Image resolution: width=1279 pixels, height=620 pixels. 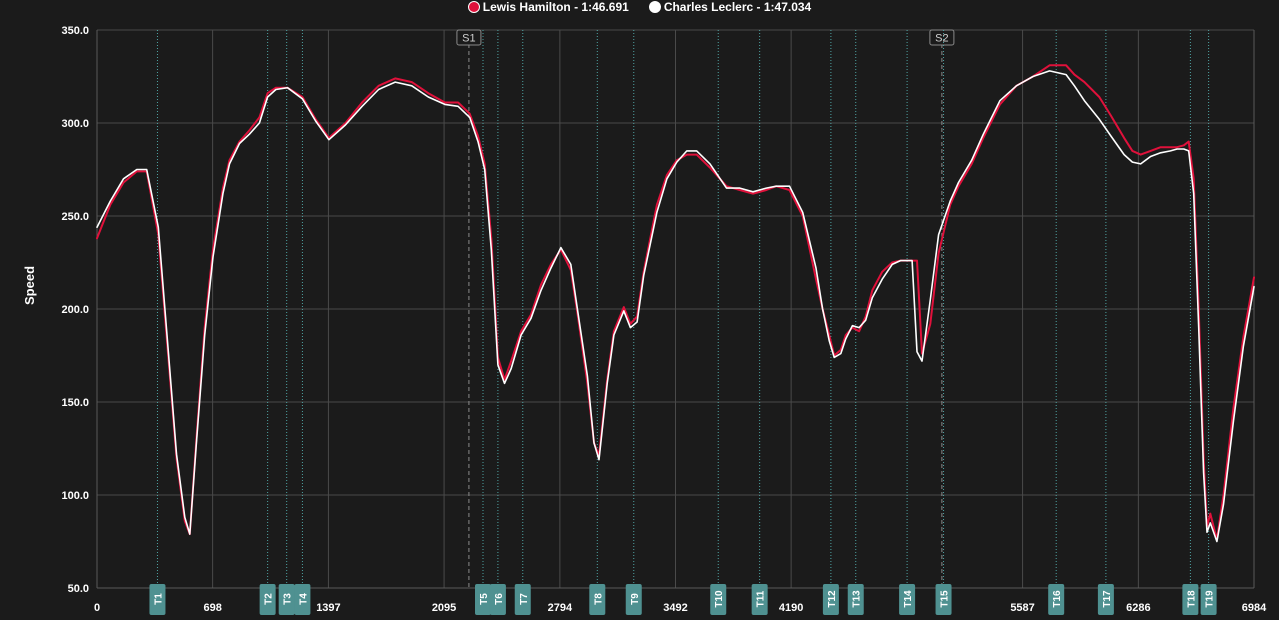 What do you see at coordinates (1057, 599) in the screenshot?
I see `turn-label: T16` at bounding box center [1057, 599].